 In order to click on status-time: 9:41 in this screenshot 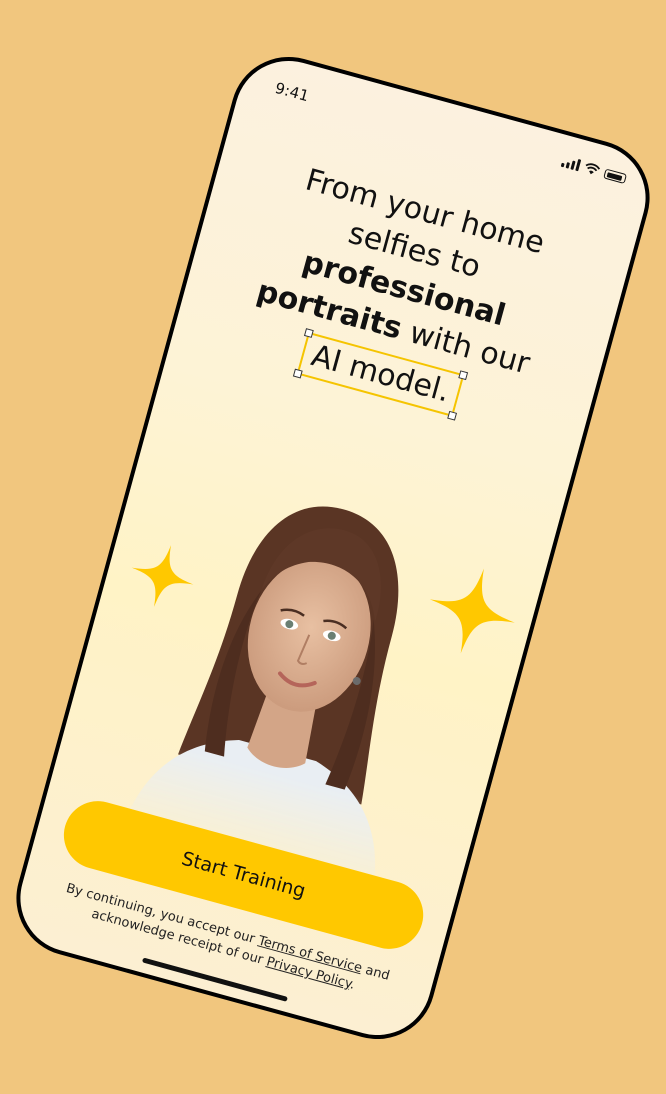, I will do `click(292, 92)`.